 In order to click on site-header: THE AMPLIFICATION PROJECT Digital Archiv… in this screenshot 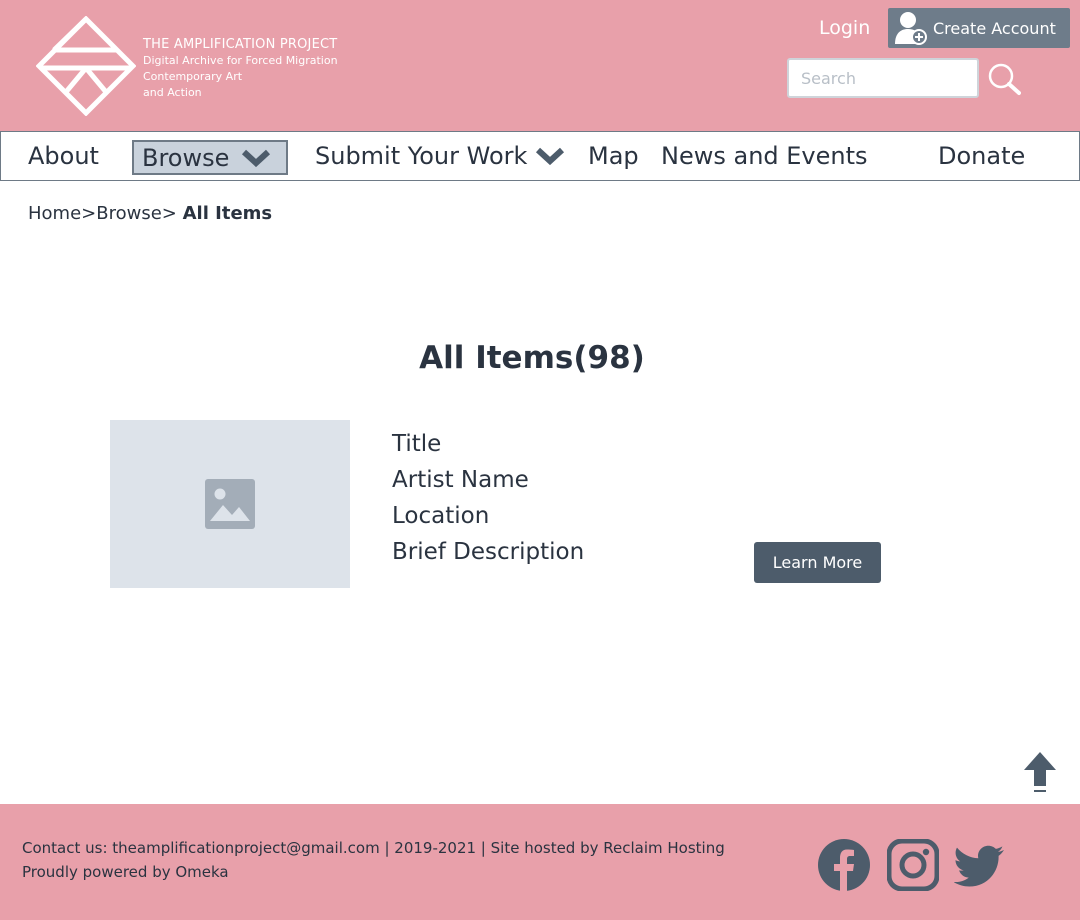, I will do `click(540, 65)`.